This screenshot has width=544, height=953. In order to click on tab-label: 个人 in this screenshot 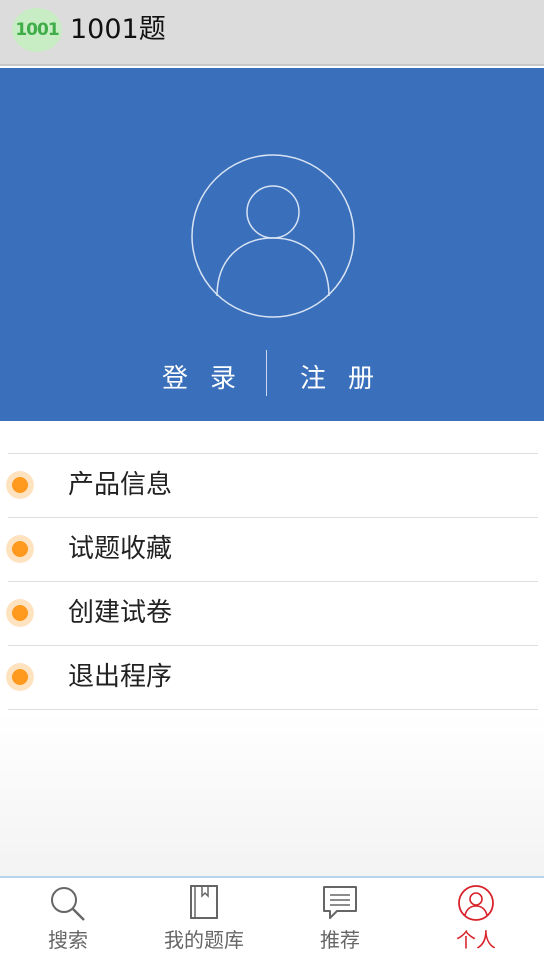, I will do `click(476, 940)`.